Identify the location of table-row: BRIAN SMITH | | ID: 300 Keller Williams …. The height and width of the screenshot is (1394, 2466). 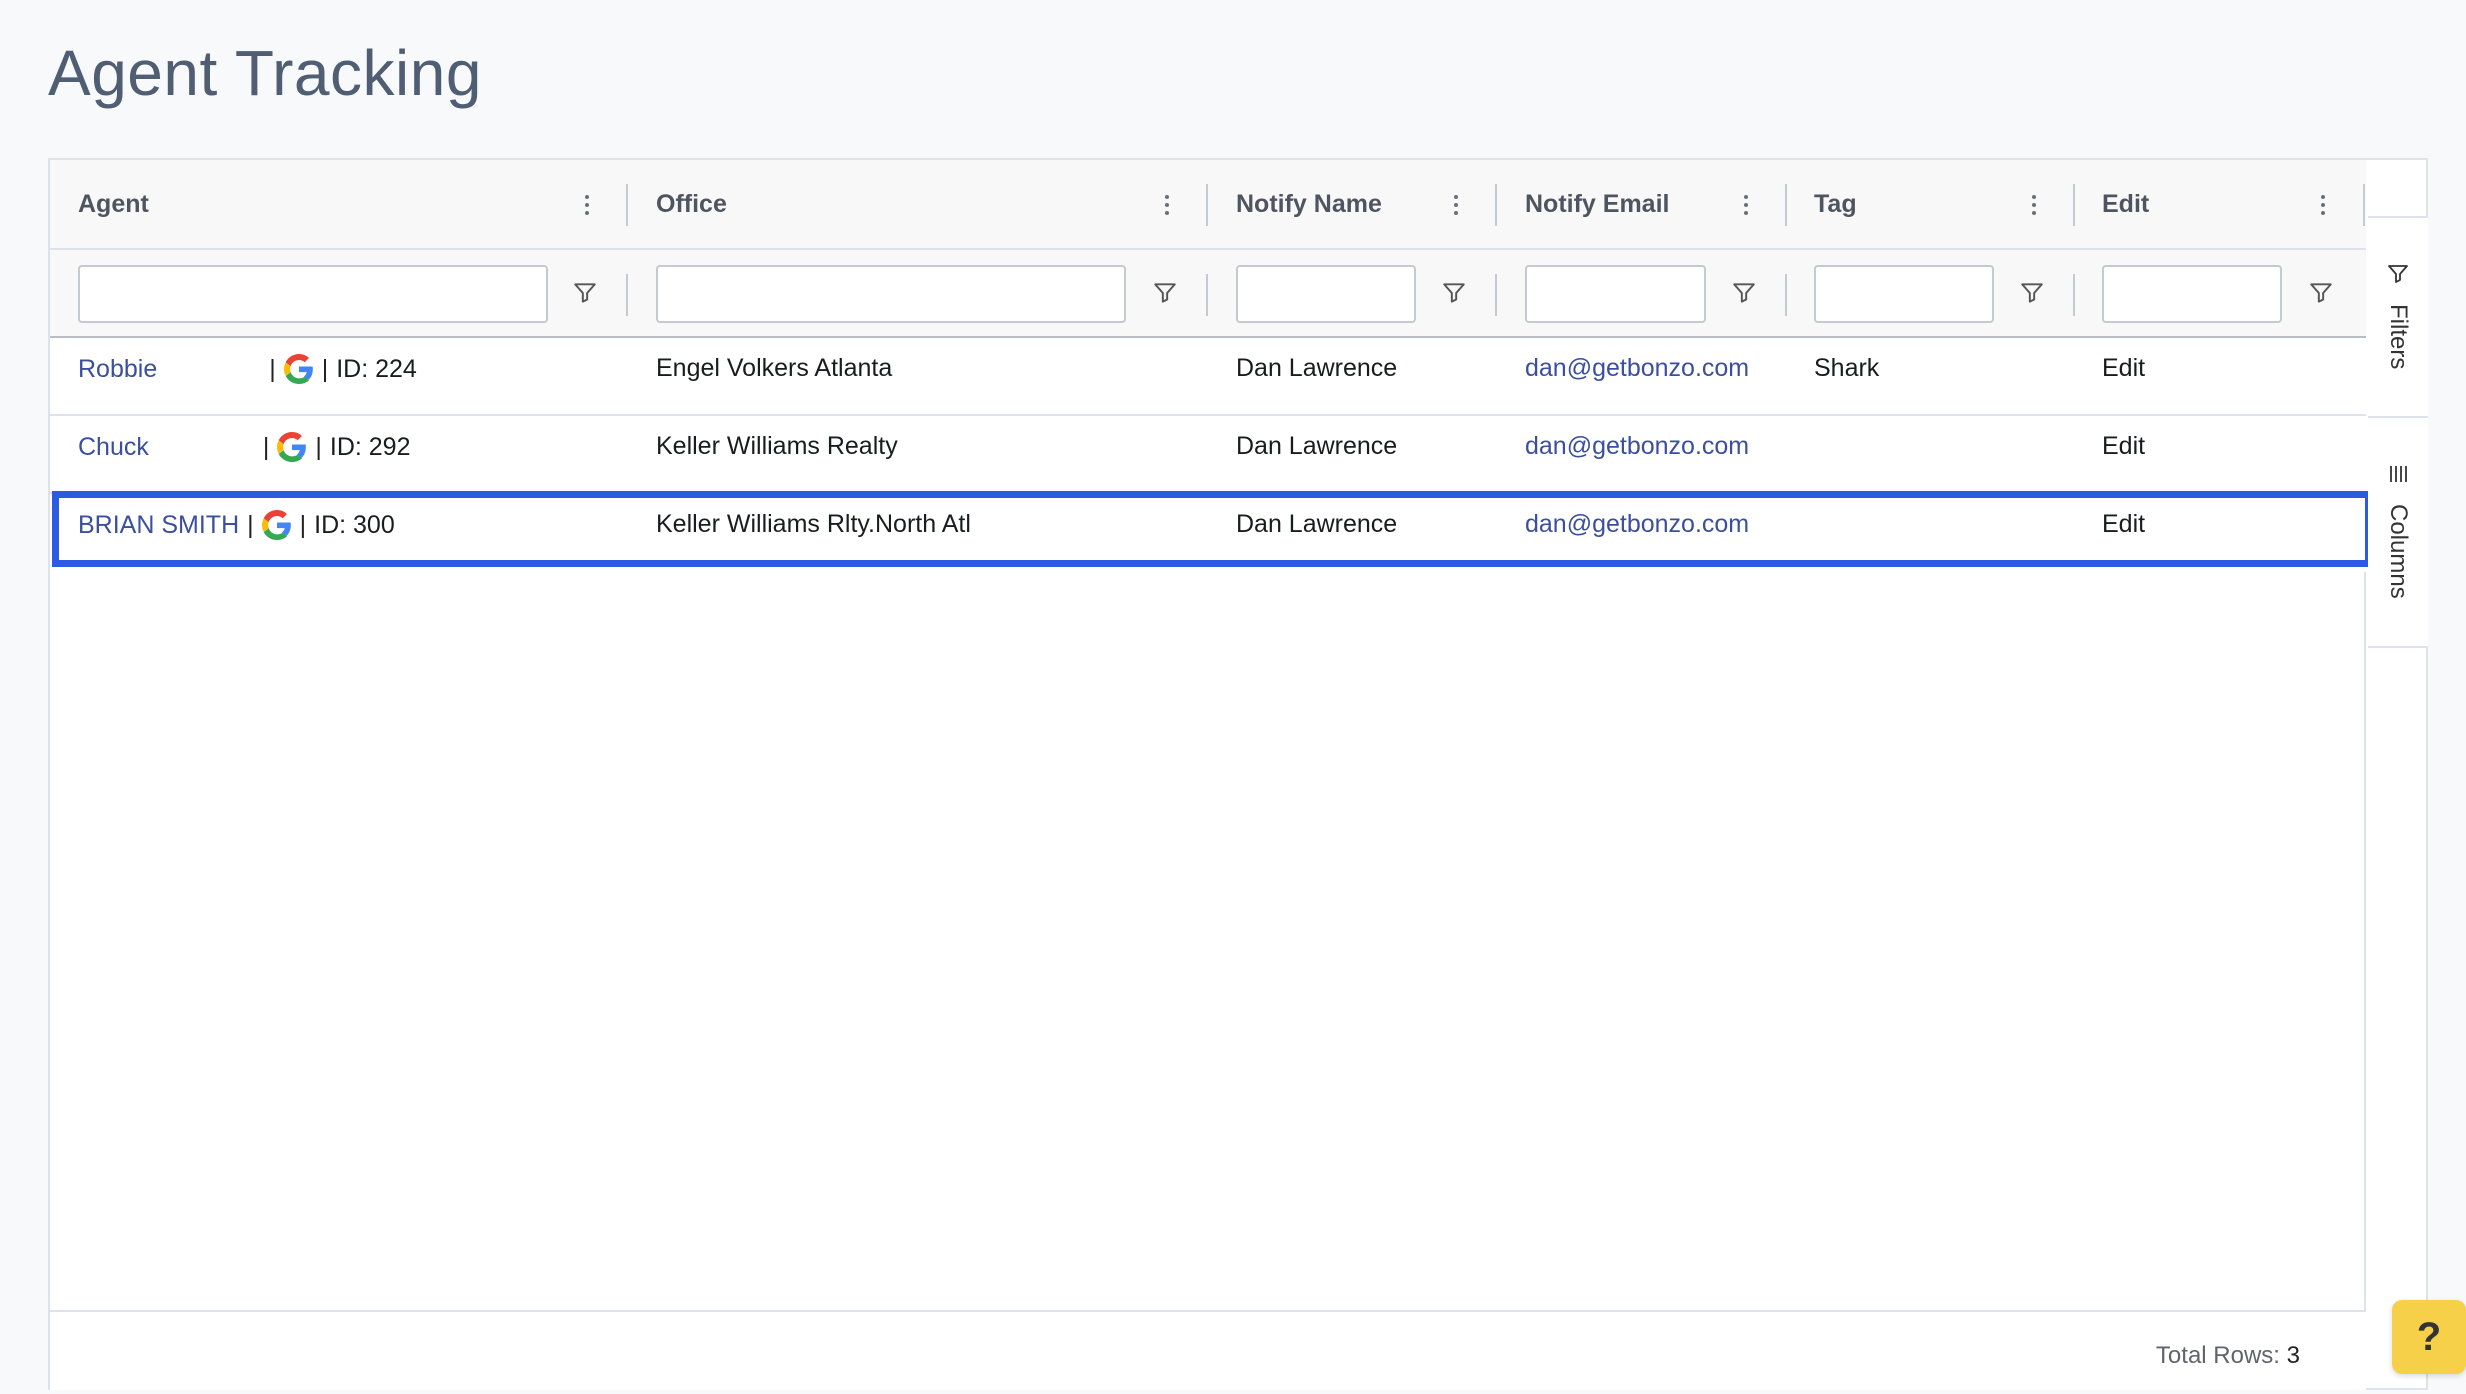
(1208, 533).